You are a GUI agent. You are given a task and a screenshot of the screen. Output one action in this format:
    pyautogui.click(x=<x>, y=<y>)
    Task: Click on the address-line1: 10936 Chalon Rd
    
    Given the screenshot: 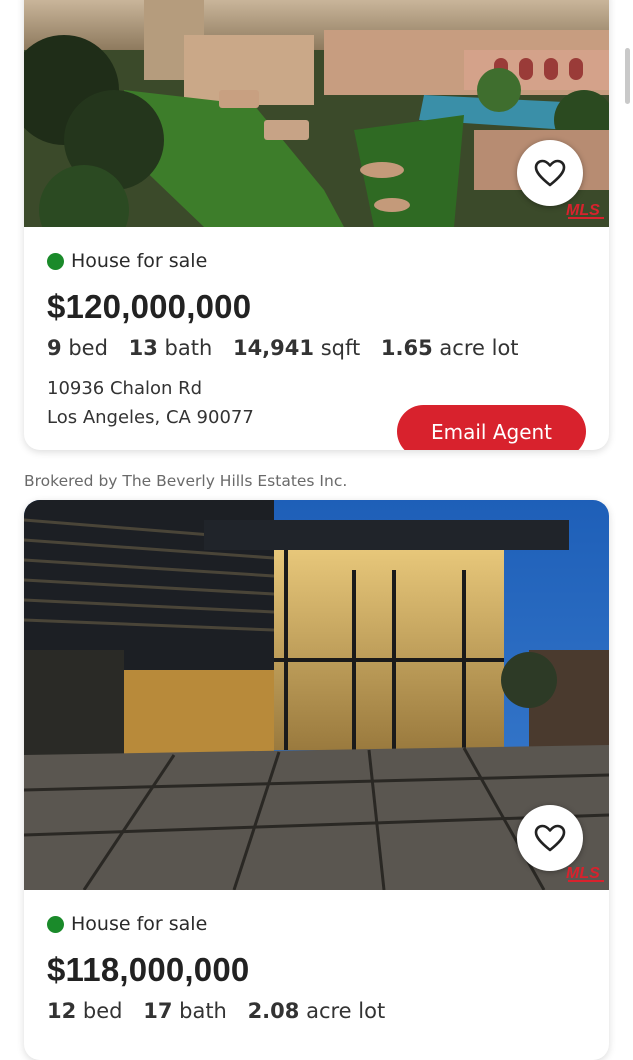 What is the action you would take?
    pyautogui.click(x=125, y=388)
    